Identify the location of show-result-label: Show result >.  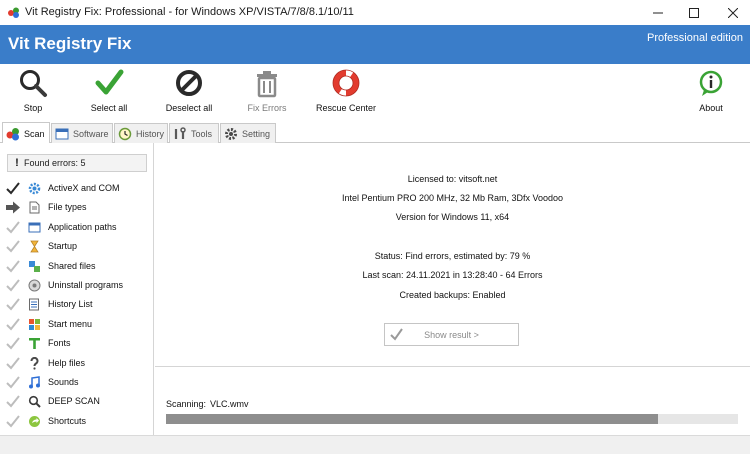
(451, 334).